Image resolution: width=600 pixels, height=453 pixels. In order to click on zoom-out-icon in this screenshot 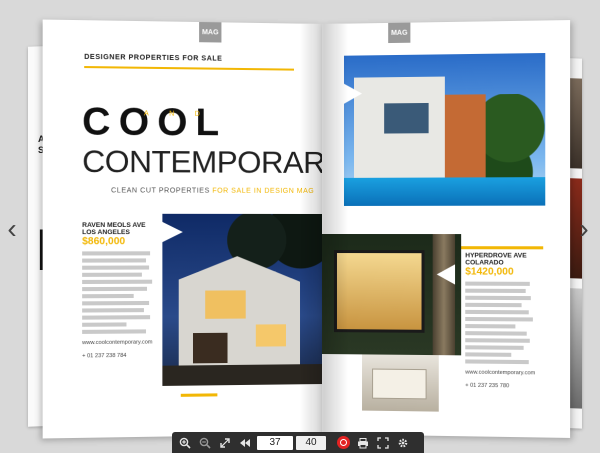, I will do `click(205, 443)`.